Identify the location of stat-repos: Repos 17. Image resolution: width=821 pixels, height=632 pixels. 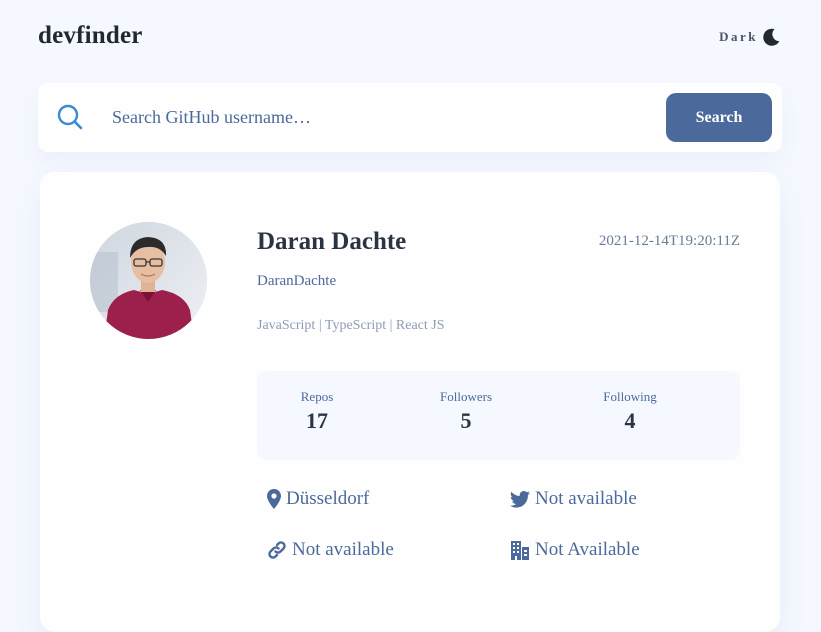
(317, 411).